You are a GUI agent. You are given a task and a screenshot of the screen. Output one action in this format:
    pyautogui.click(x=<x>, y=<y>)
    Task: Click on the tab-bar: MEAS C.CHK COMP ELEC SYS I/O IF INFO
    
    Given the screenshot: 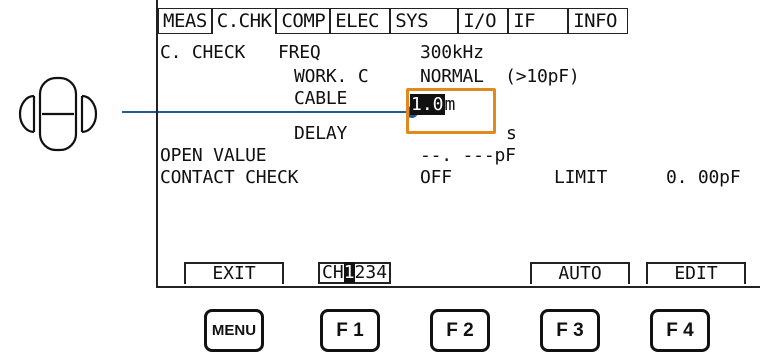 What is the action you would take?
    pyautogui.click(x=393, y=21)
    